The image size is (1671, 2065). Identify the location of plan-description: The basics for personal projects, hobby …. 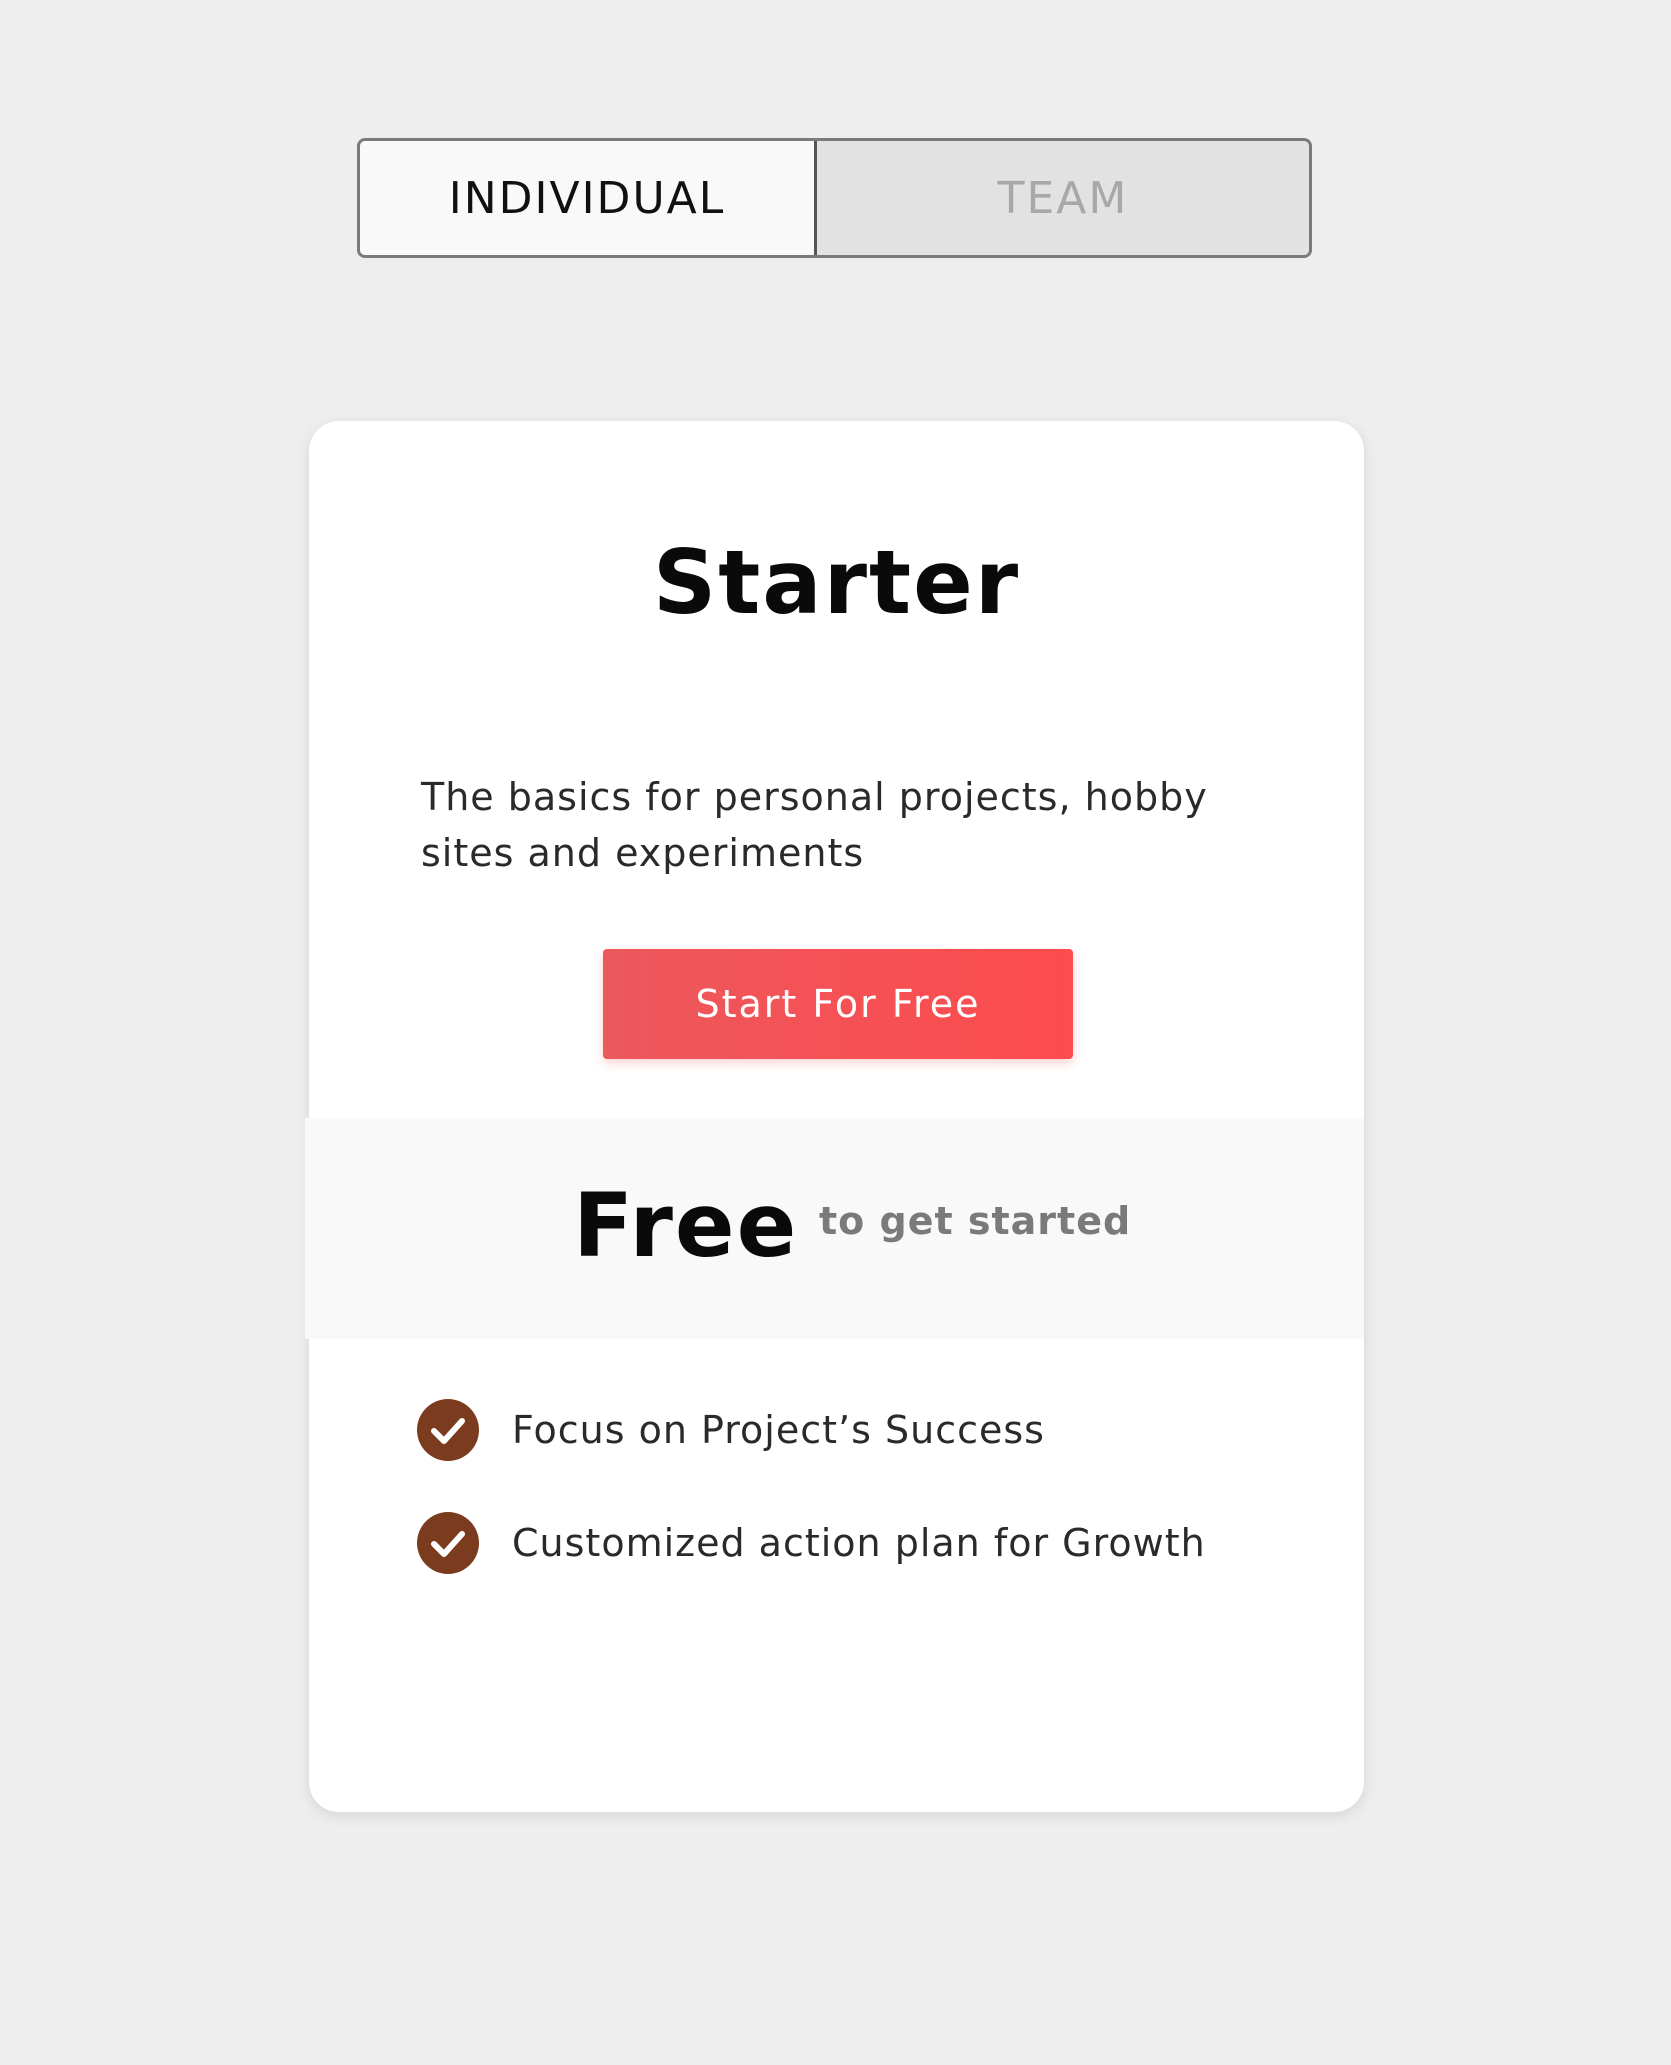
(814, 825).